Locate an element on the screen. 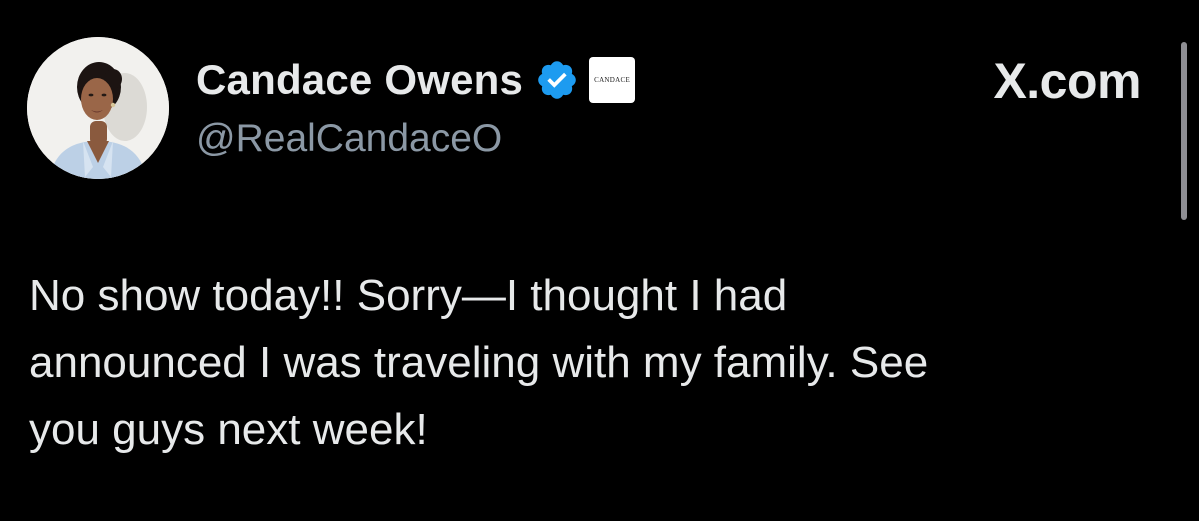 This screenshot has width=1199, height=521. x-com-logo: X.com is located at coordinates (1067, 81).